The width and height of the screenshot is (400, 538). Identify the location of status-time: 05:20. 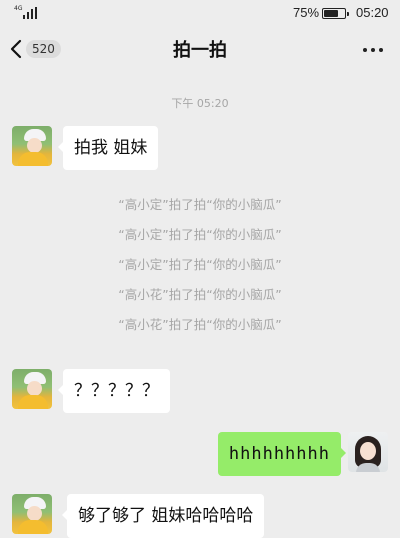
(372, 12).